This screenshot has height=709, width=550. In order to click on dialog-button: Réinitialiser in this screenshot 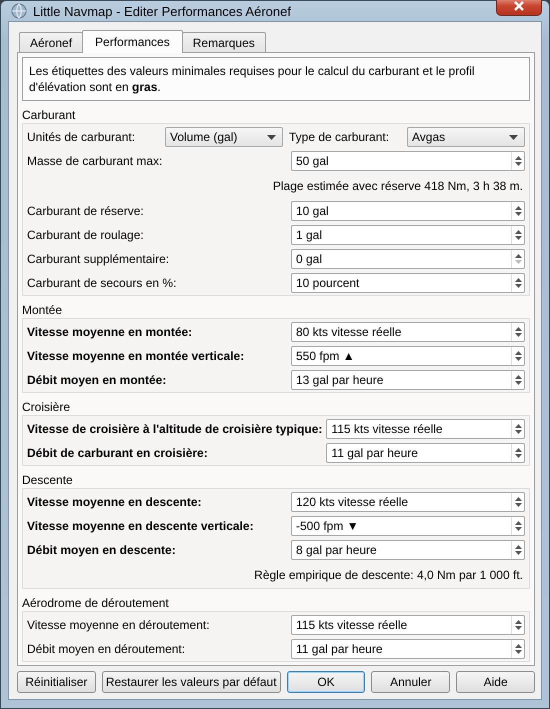, I will do `click(56, 682)`.